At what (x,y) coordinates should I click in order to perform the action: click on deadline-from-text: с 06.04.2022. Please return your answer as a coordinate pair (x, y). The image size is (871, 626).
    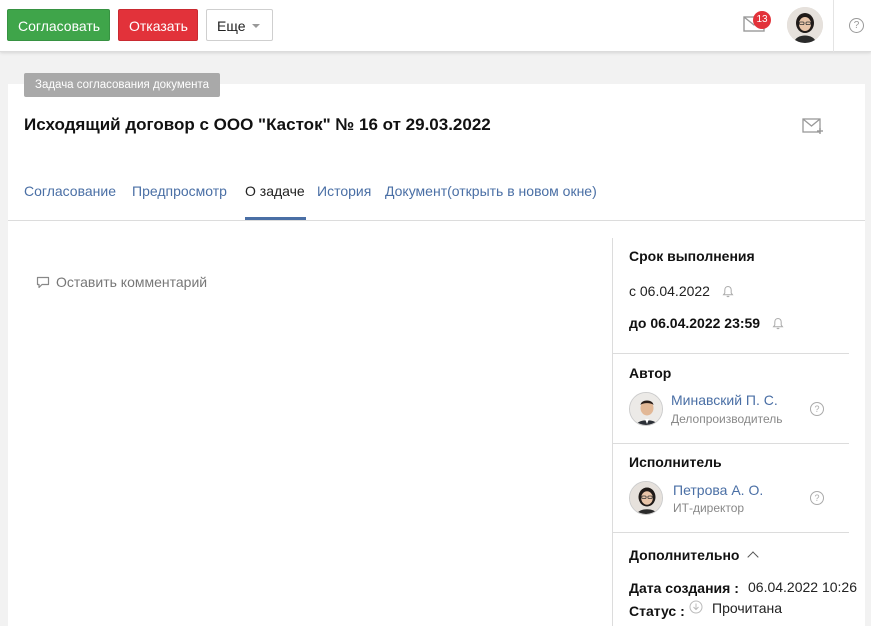
    Looking at the image, I should click on (669, 291).